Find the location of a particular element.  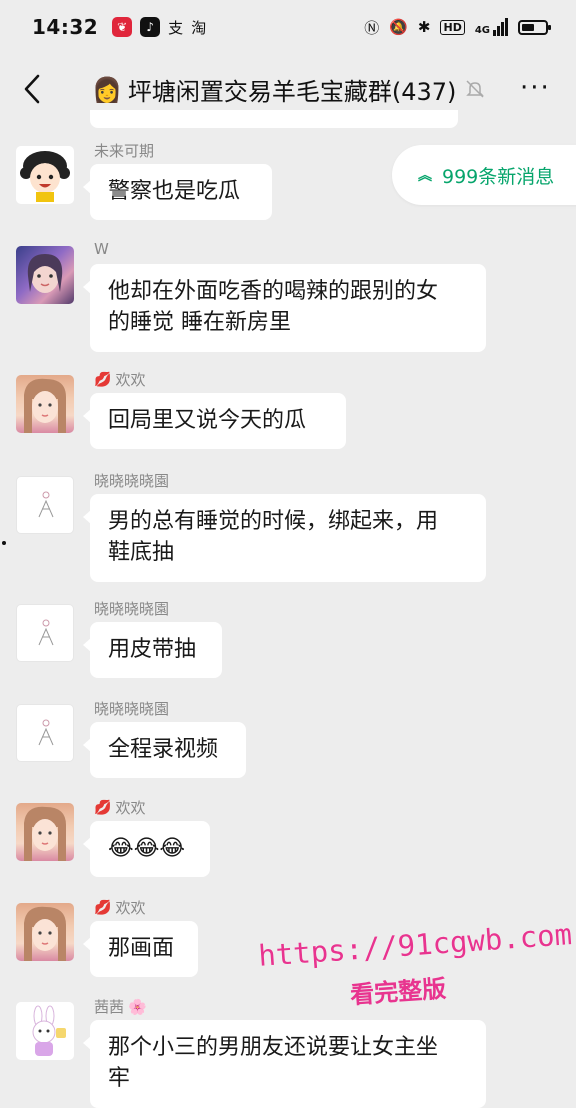

taobao-icon: 淘 is located at coordinates (199, 27).